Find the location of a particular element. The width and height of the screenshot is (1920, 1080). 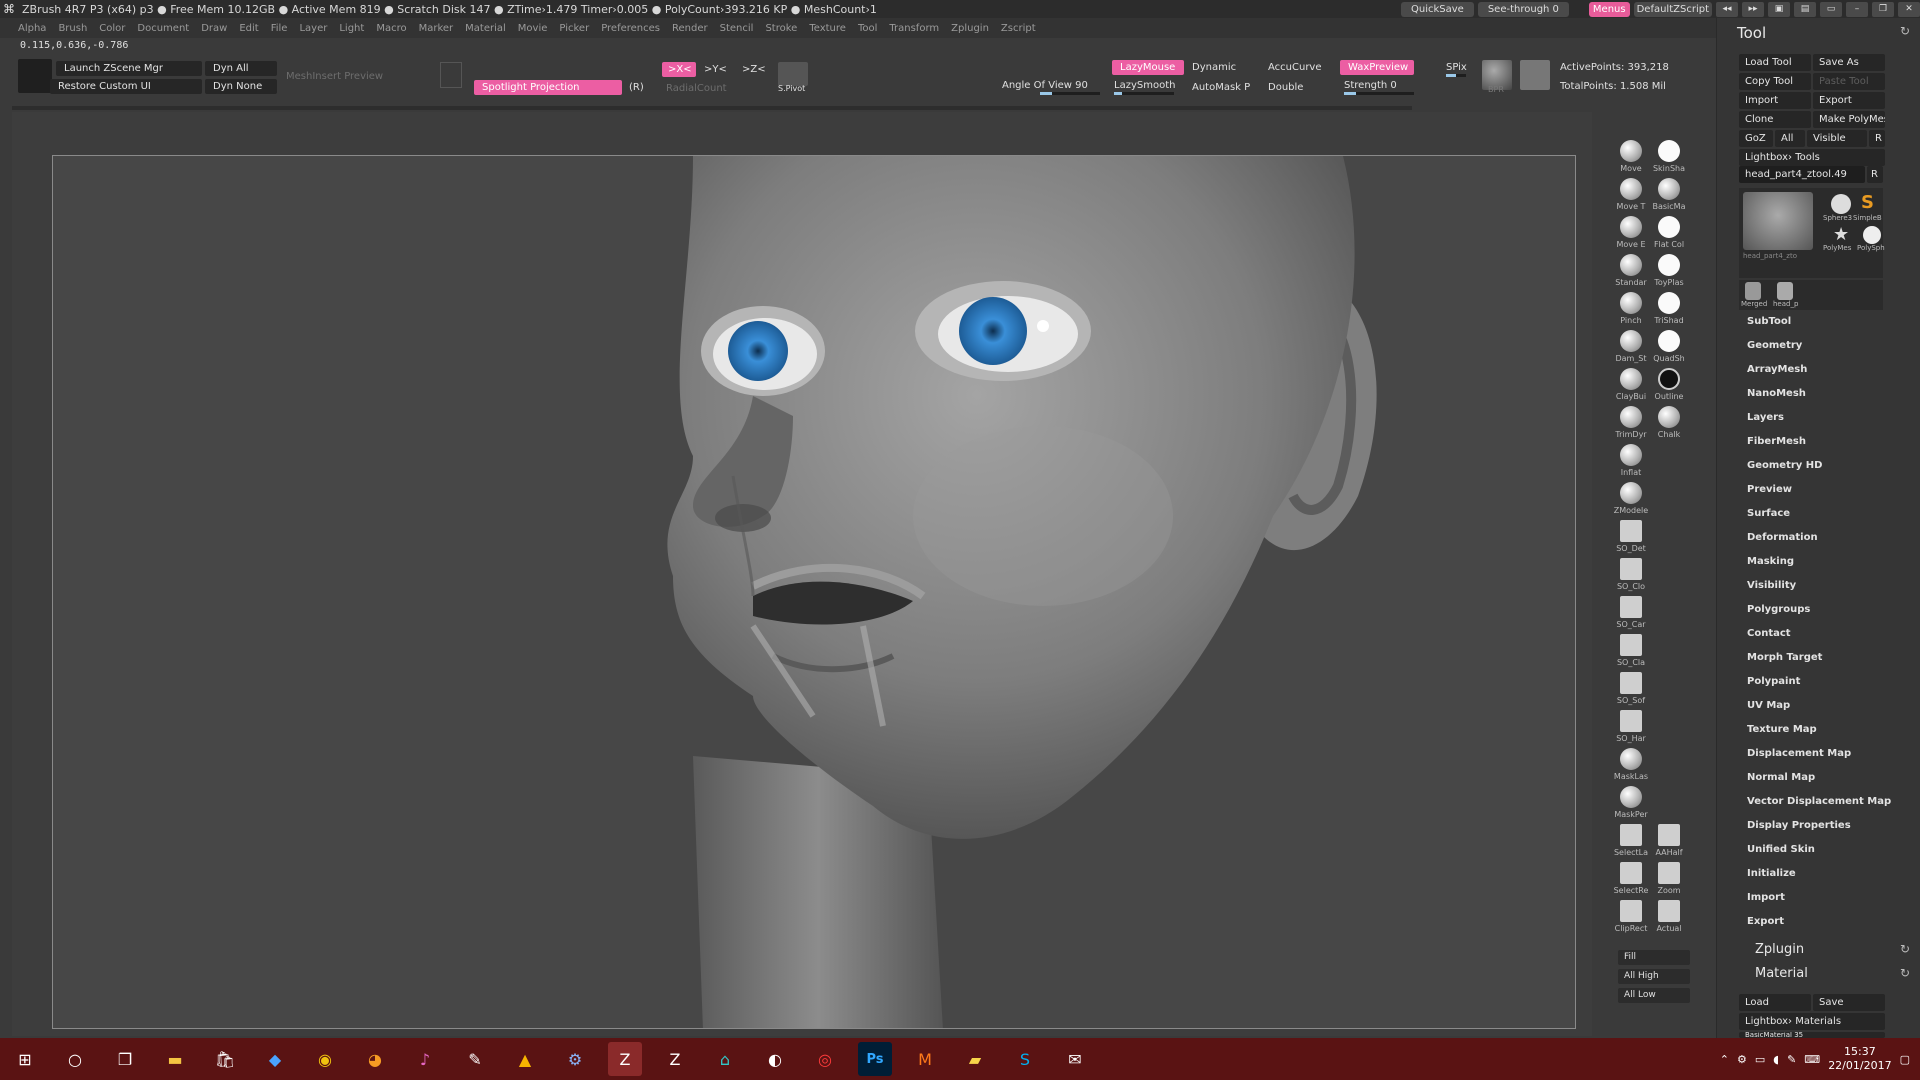

subpalette-preview: Preview is located at coordinates (1769, 489).